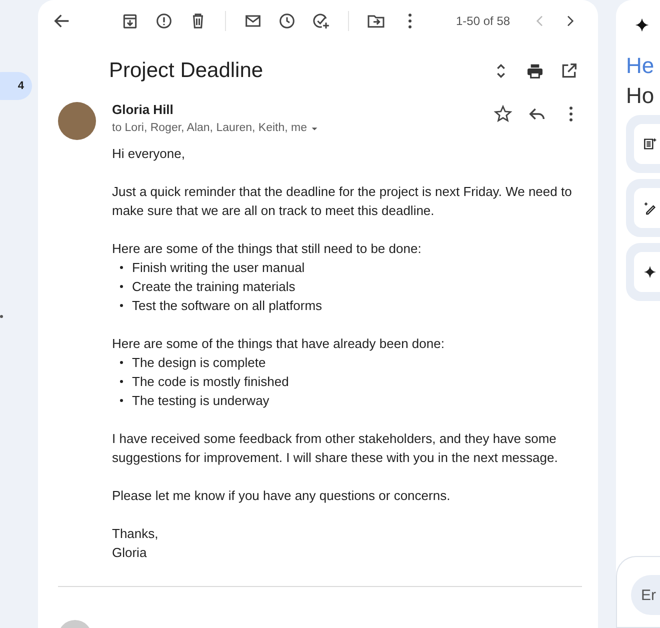 The height and width of the screenshot is (628, 660). What do you see at coordinates (641, 96) in the screenshot?
I see `subtitle-text: Ho` at bounding box center [641, 96].